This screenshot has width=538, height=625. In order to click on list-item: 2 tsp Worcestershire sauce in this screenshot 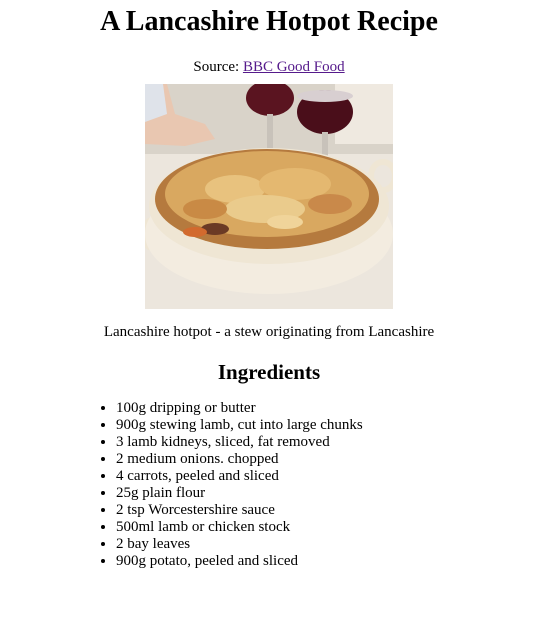, I will do `click(317, 510)`.